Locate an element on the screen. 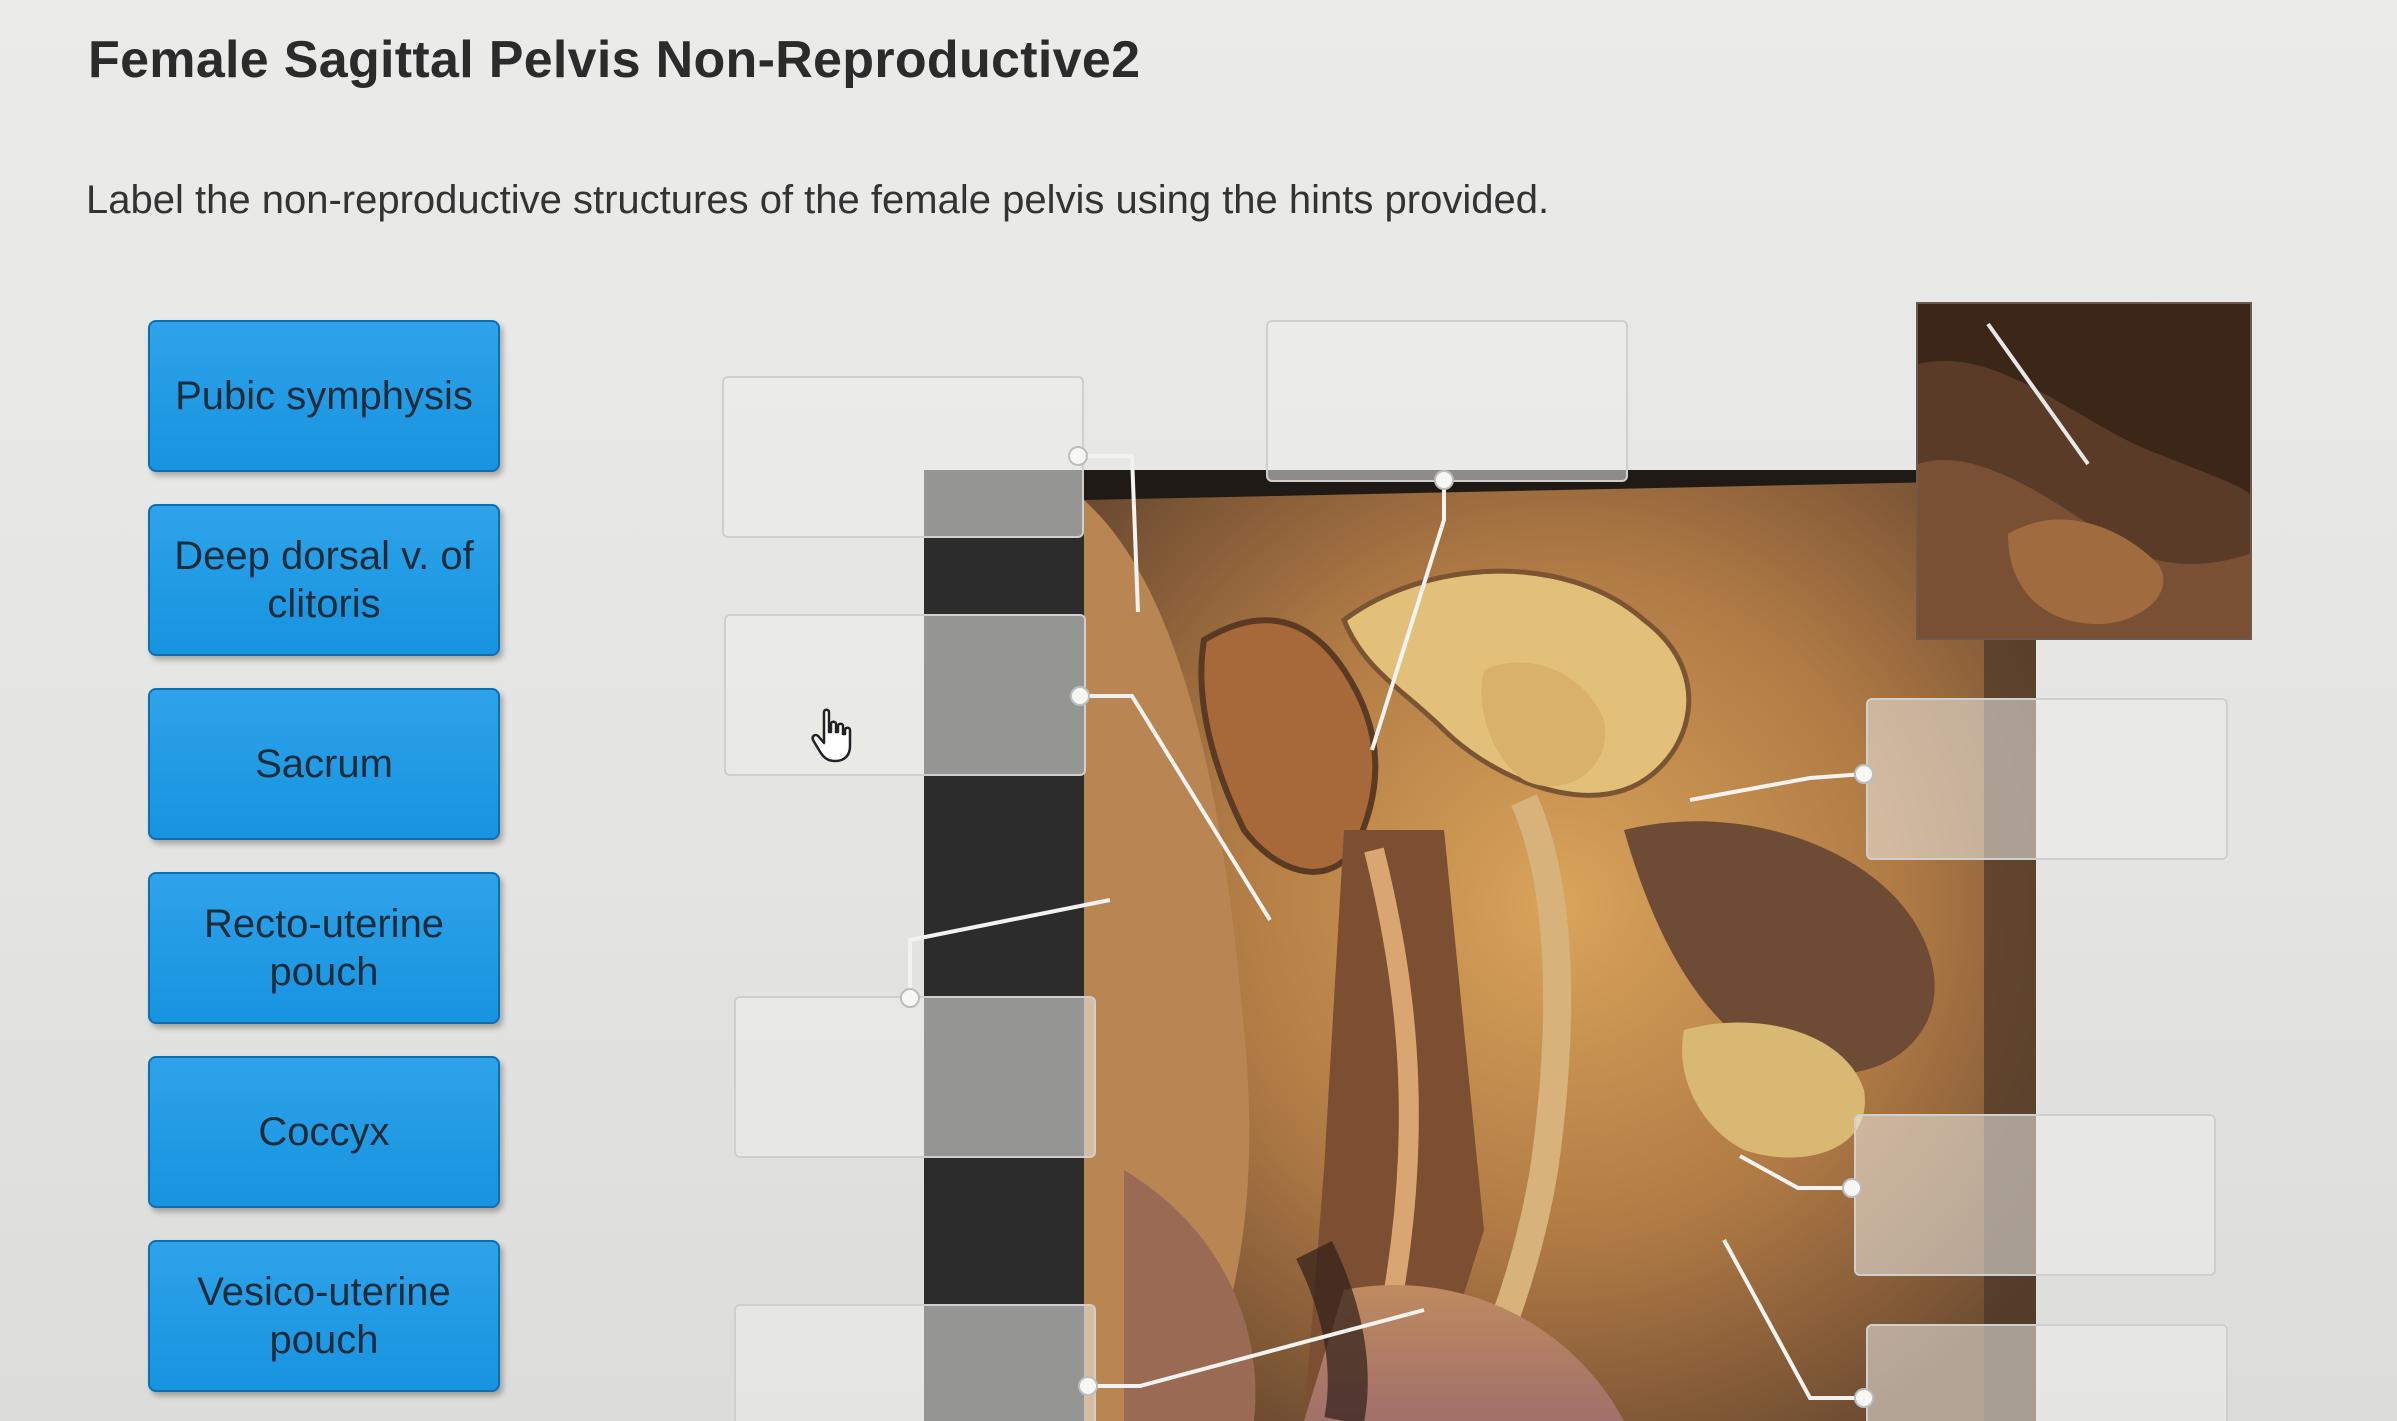 The width and height of the screenshot is (2397, 1421). hand-pointer-icon is located at coordinates (833, 738).